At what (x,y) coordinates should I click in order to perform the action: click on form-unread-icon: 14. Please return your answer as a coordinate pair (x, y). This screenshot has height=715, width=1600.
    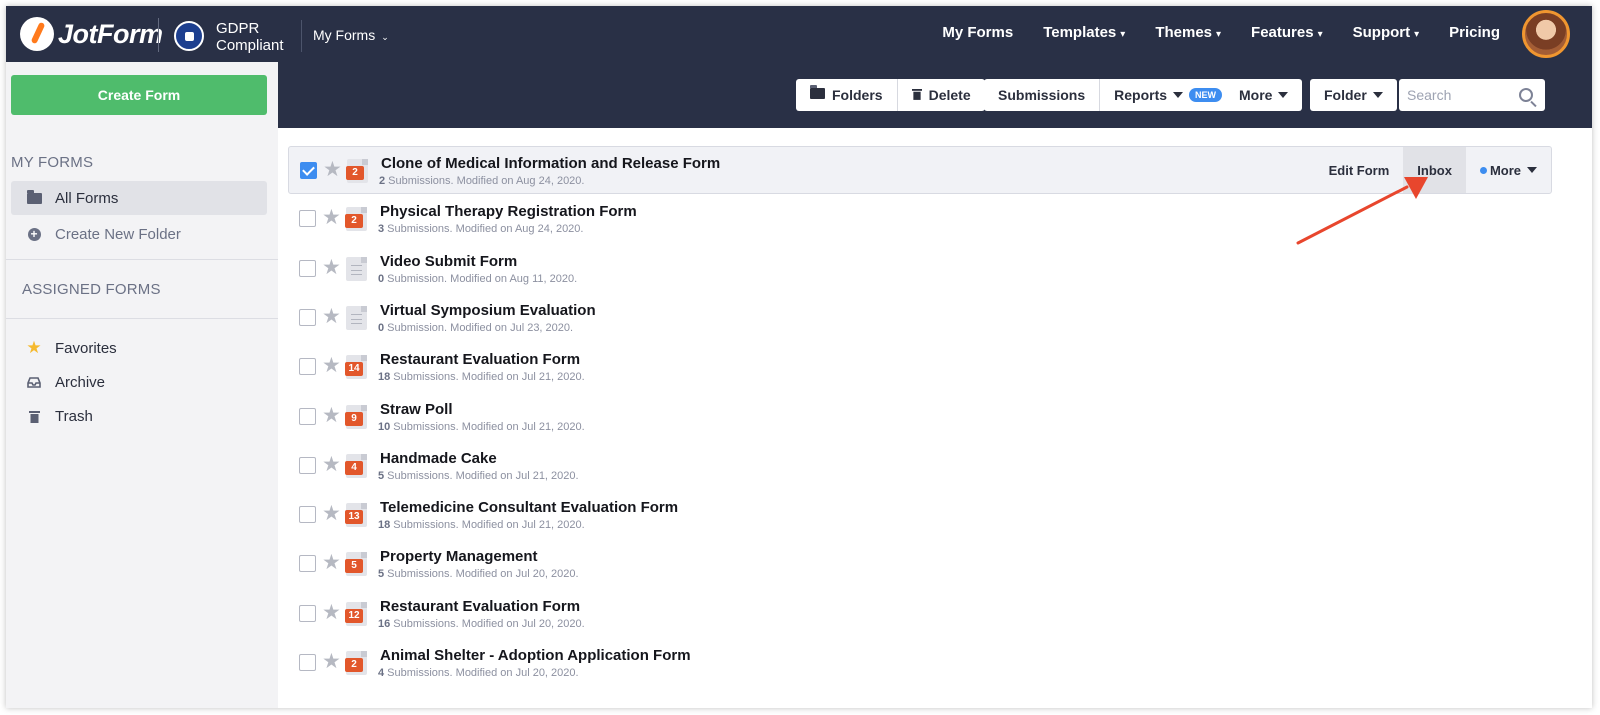
    Looking at the image, I should click on (356, 367).